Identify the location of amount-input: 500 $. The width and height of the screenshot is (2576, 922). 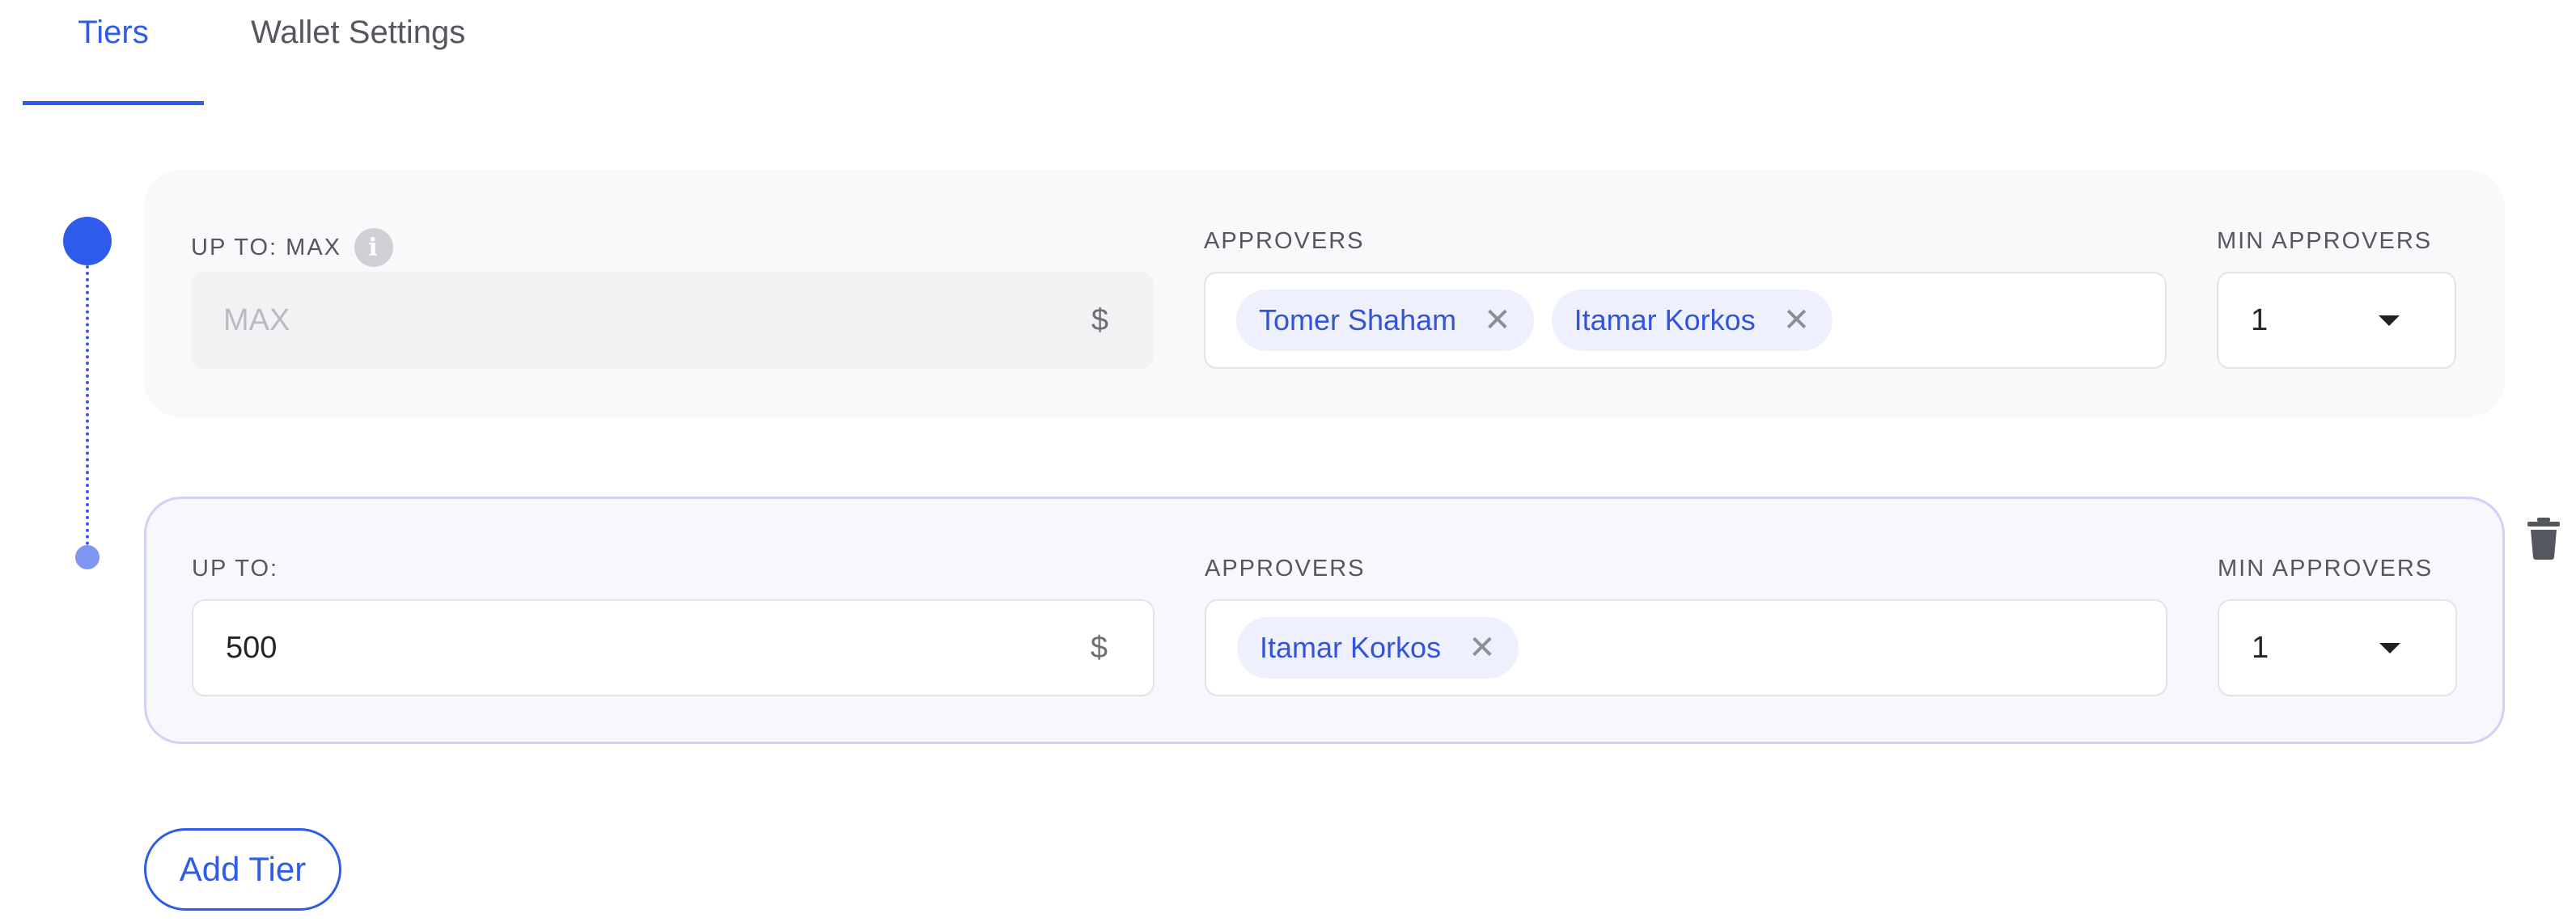
(673, 647).